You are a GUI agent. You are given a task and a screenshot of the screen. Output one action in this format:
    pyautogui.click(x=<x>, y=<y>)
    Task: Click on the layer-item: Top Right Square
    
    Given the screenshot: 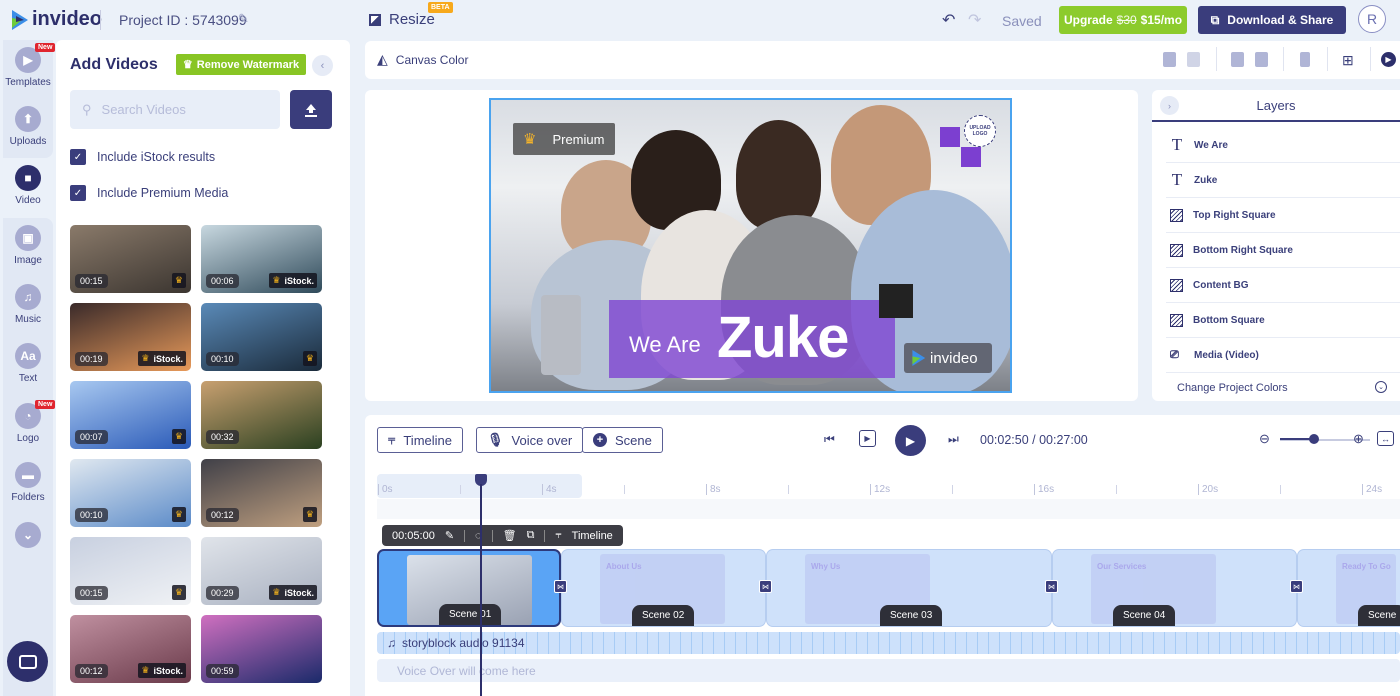 What is the action you would take?
    pyautogui.click(x=1283, y=215)
    